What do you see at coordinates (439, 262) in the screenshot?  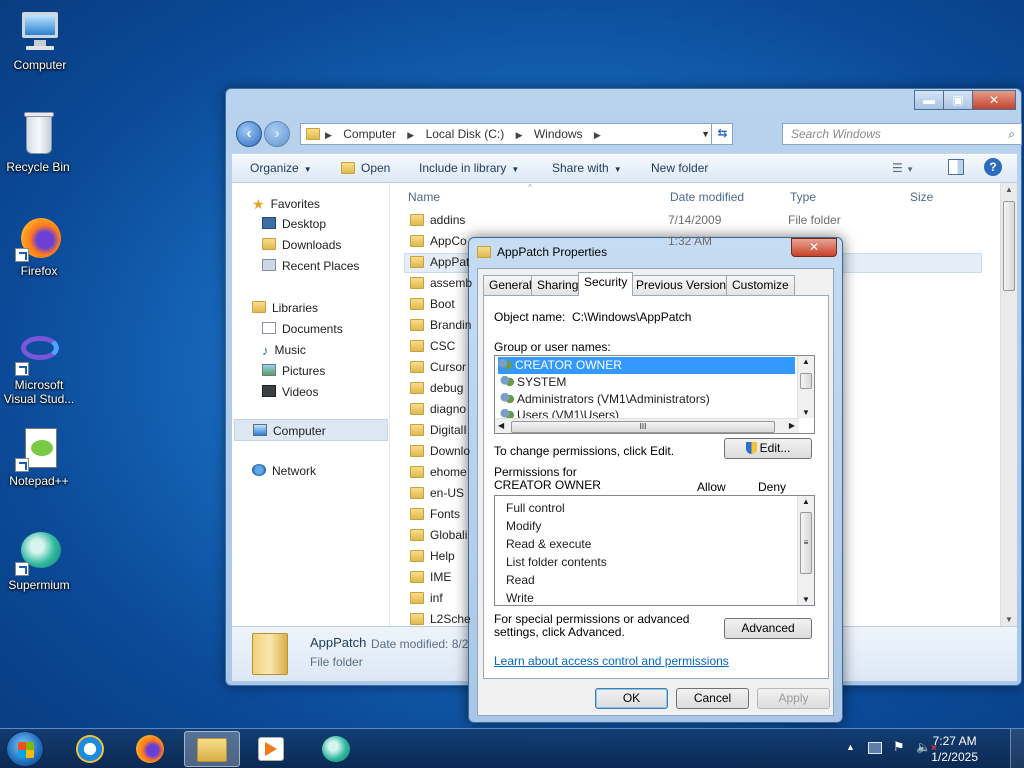 I see `file-row: AppPat` at bounding box center [439, 262].